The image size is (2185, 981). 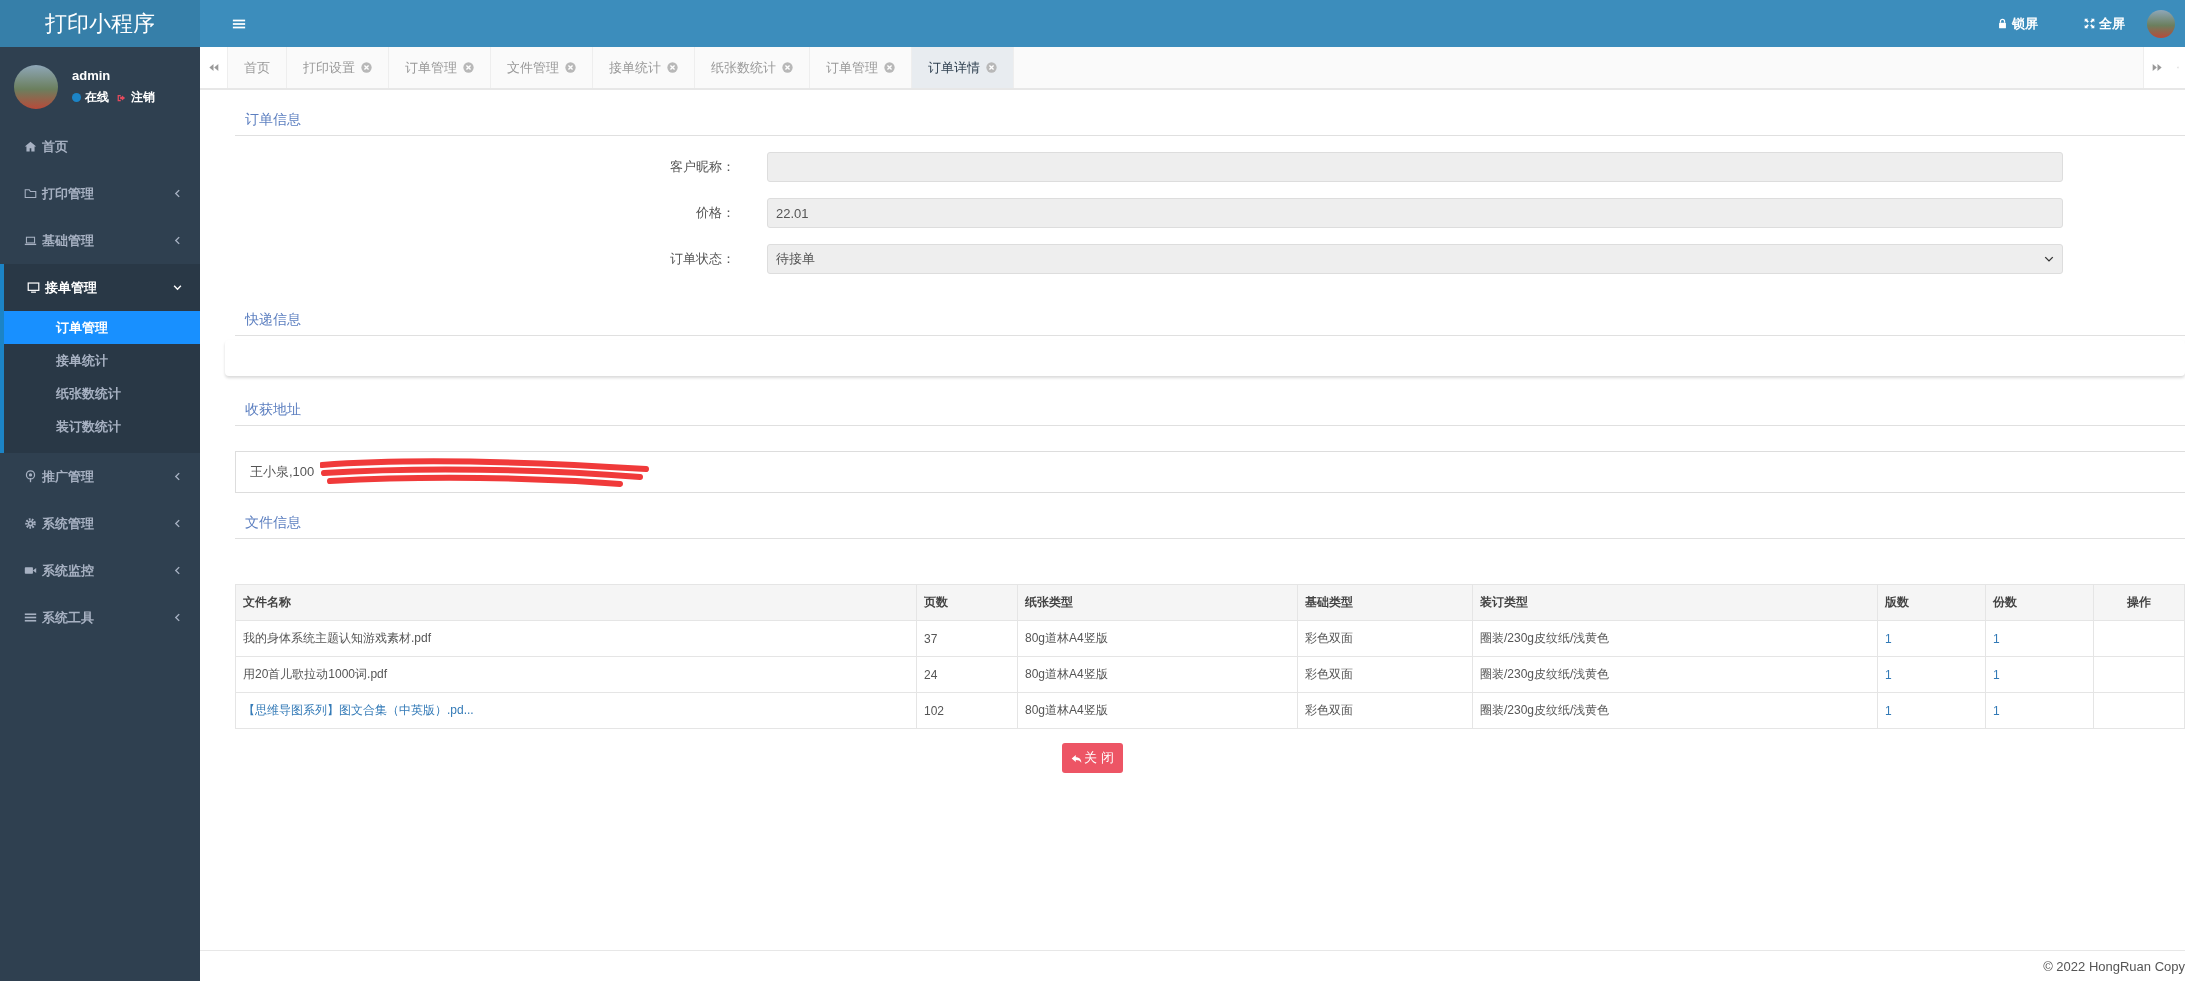 I want to click on caret-icon, so click(x=2049, y=259).